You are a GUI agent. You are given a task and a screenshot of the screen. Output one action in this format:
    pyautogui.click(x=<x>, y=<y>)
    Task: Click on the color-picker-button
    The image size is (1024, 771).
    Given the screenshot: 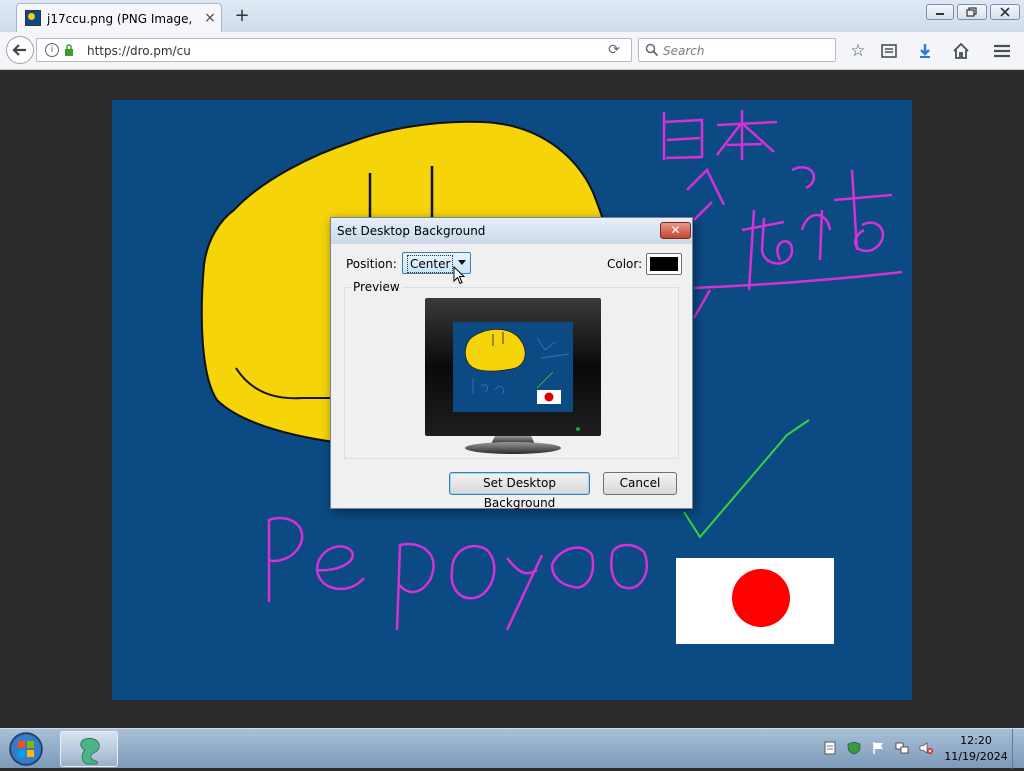 What is the action you would take?
    pyautogui.click(x=664, y=264)
    